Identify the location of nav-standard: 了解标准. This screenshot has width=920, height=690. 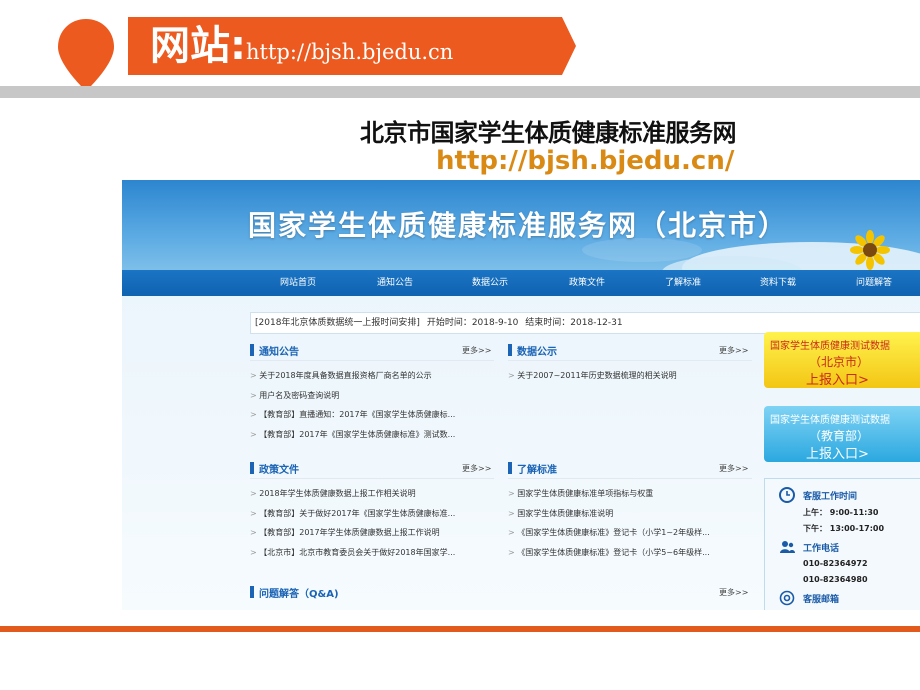
(683, 283).